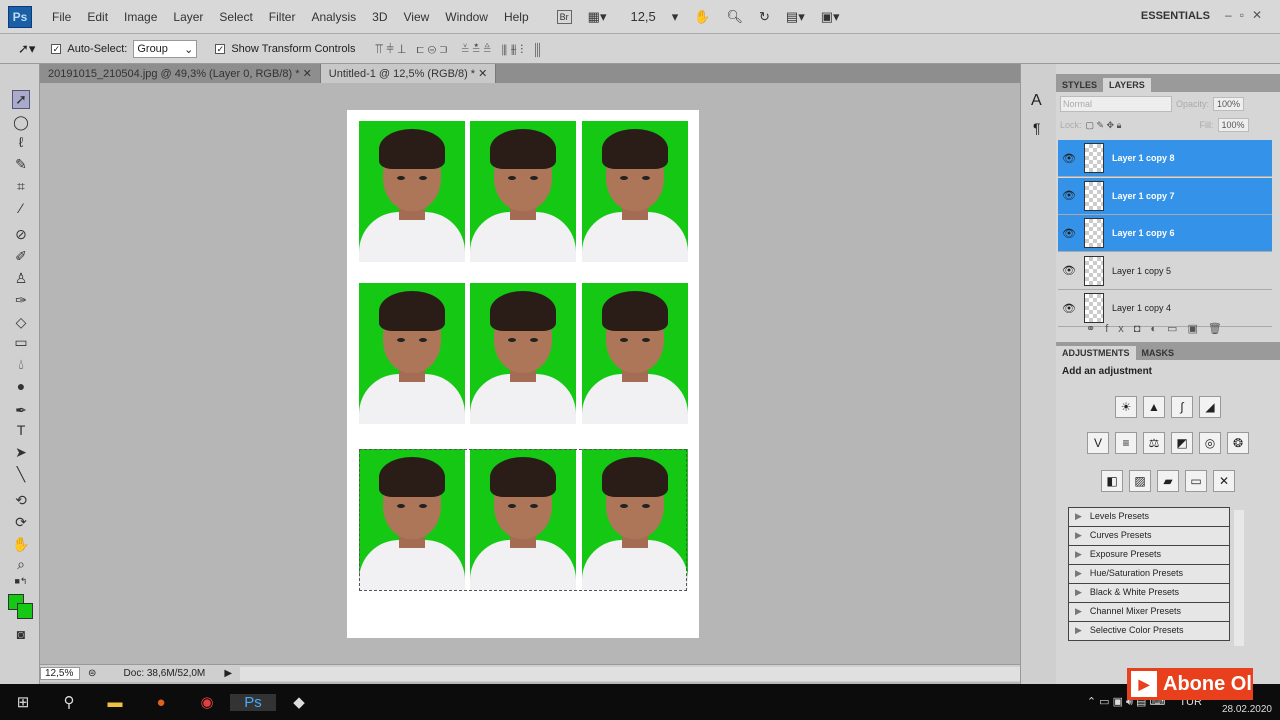 The height and width of the screenshot is (720, 1280). Describe the element at coordinates (21, 164) in the screenshot. I see `quick-select-icon: ✎` at that location.